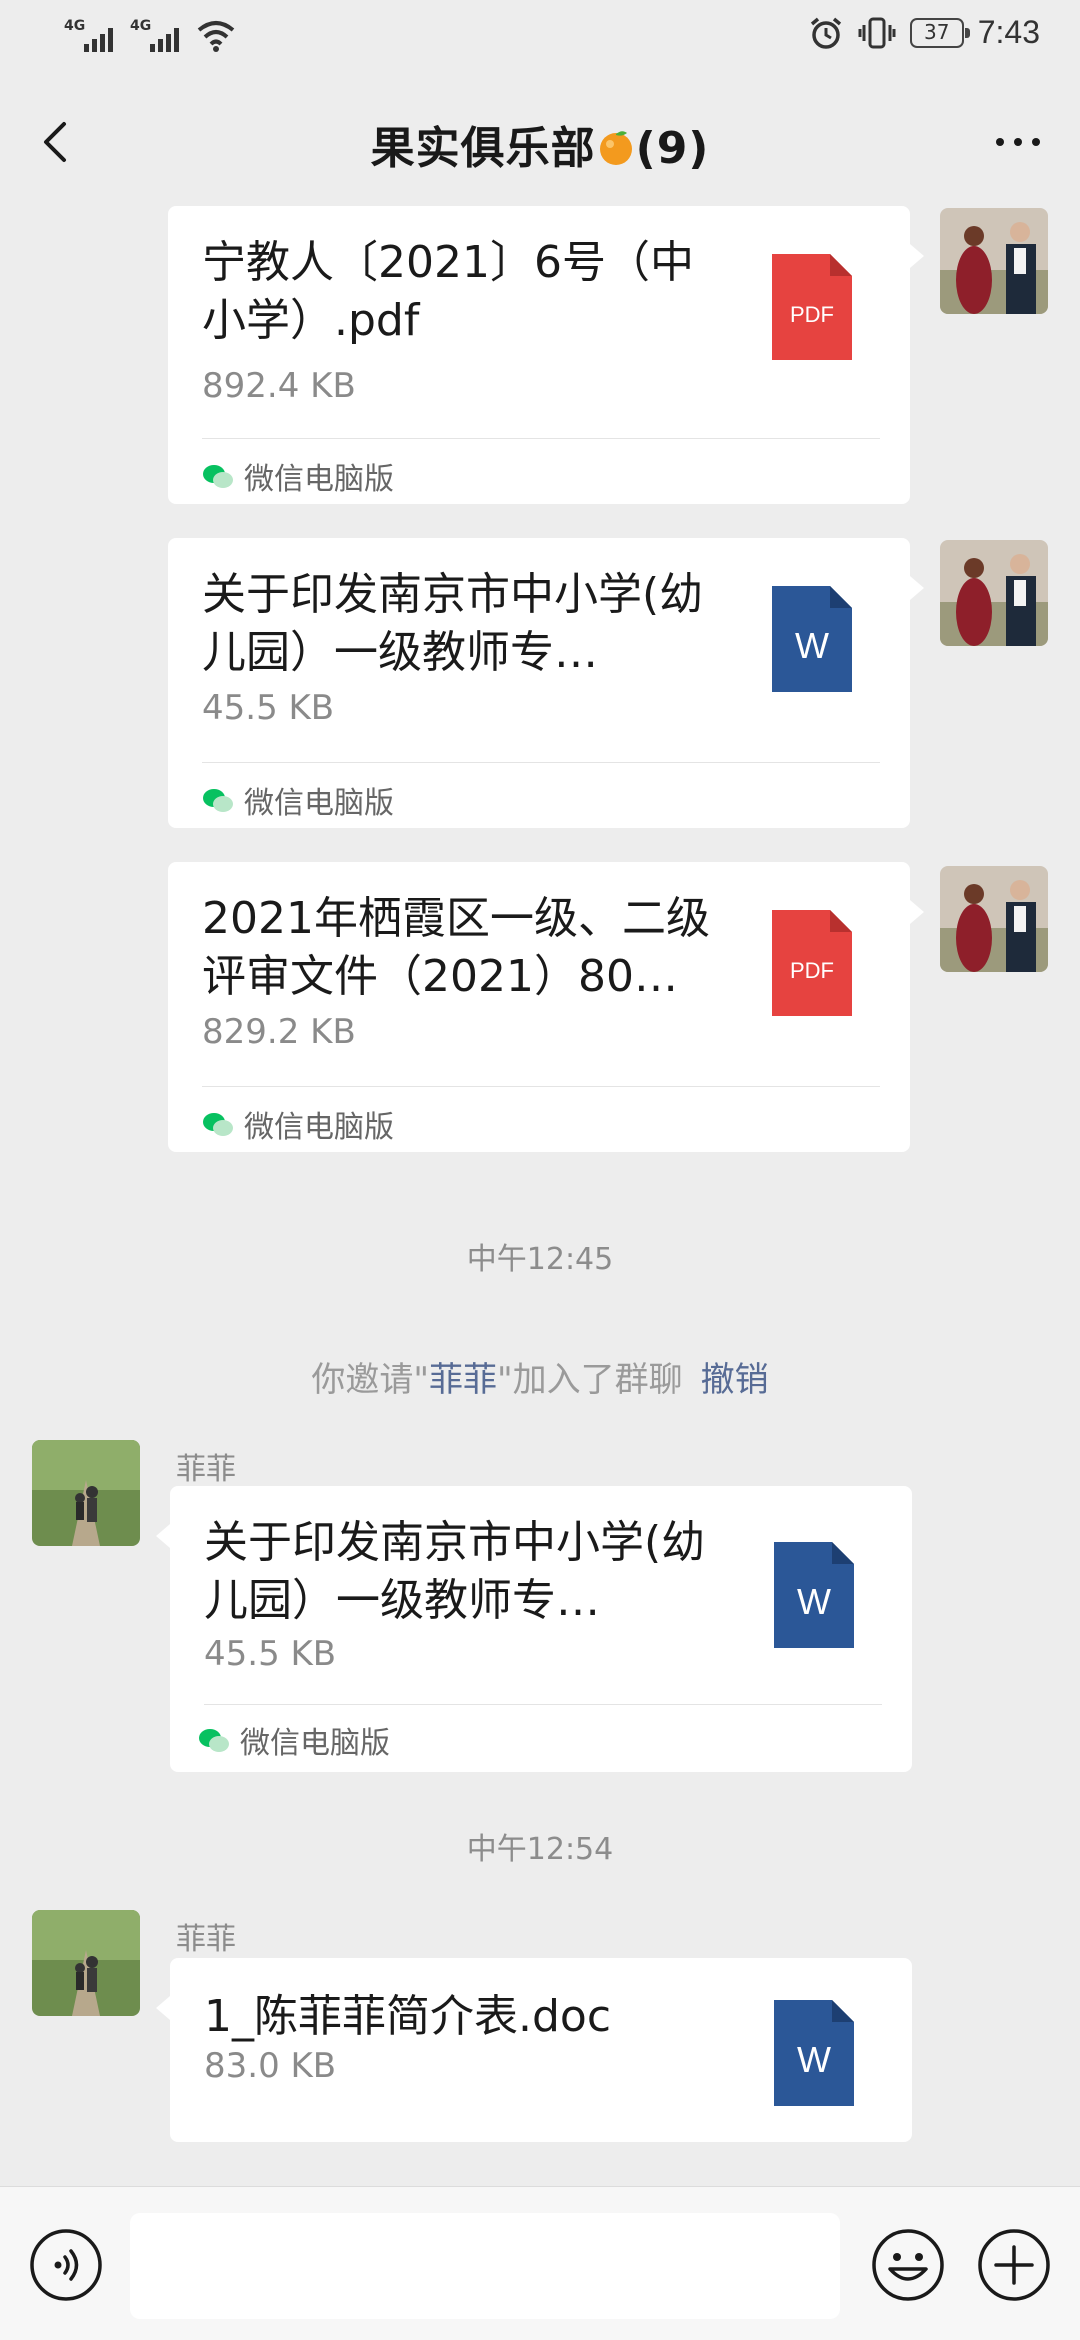 The width and height of the screenshot is (1080, 2340). Describe the element at coordinates (590, 1380) in the screenshot. I see `notice-suffix: "加入了群聊` at that location.